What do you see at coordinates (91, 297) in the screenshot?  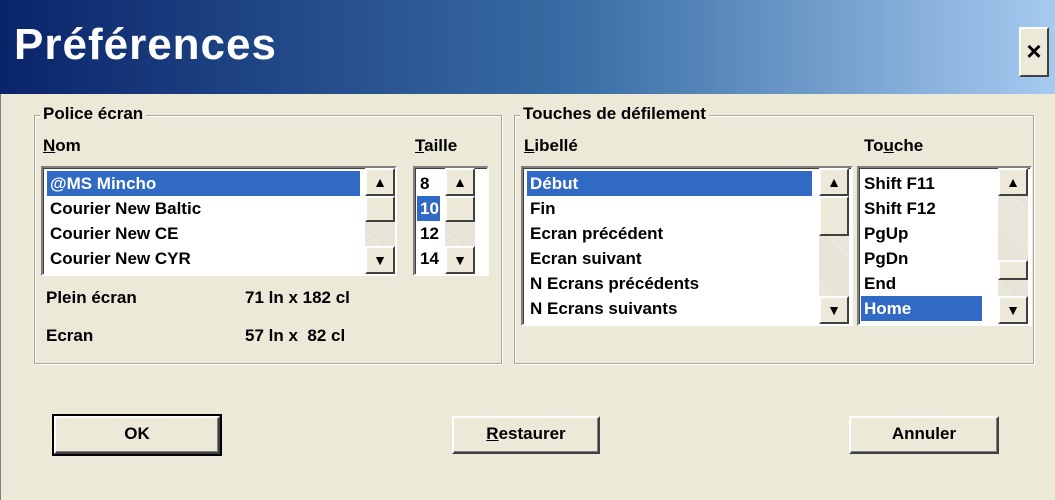 I see `plein-ecran-label: Plein écran` at bounding box center [91, 297].